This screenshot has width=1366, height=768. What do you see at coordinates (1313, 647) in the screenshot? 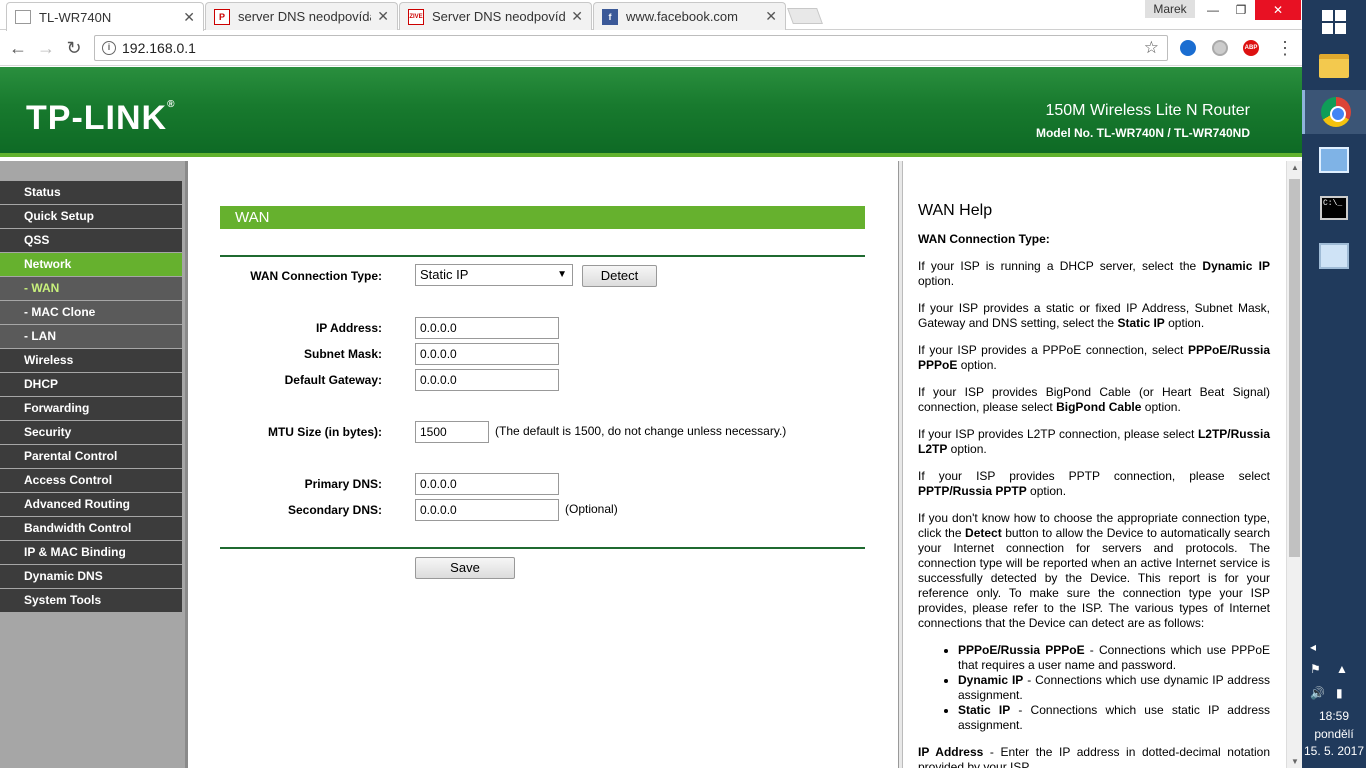
I see `chevron-left-icon: ◂` at bounding box center [1313, 647].